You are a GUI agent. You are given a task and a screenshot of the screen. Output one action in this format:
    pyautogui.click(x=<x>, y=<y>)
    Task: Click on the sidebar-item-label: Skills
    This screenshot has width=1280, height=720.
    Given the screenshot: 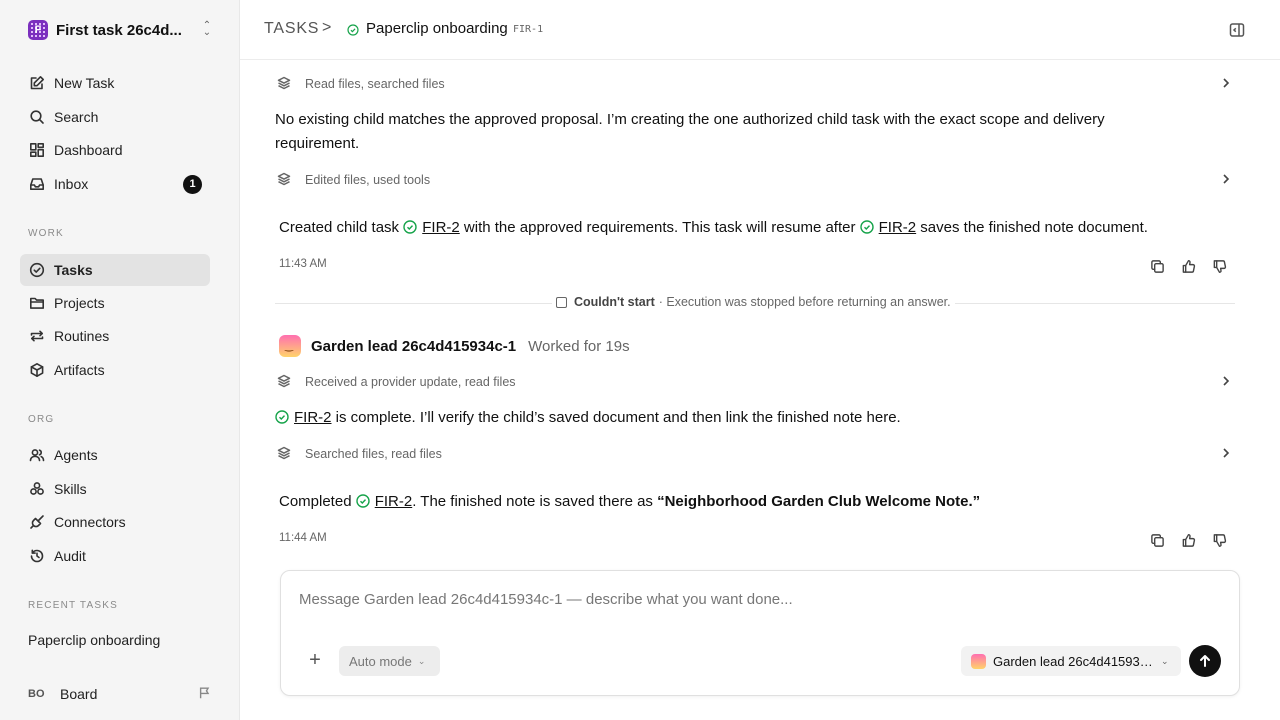 What is the action you would take?
    pyautogui.click(x=70, y=489)
    